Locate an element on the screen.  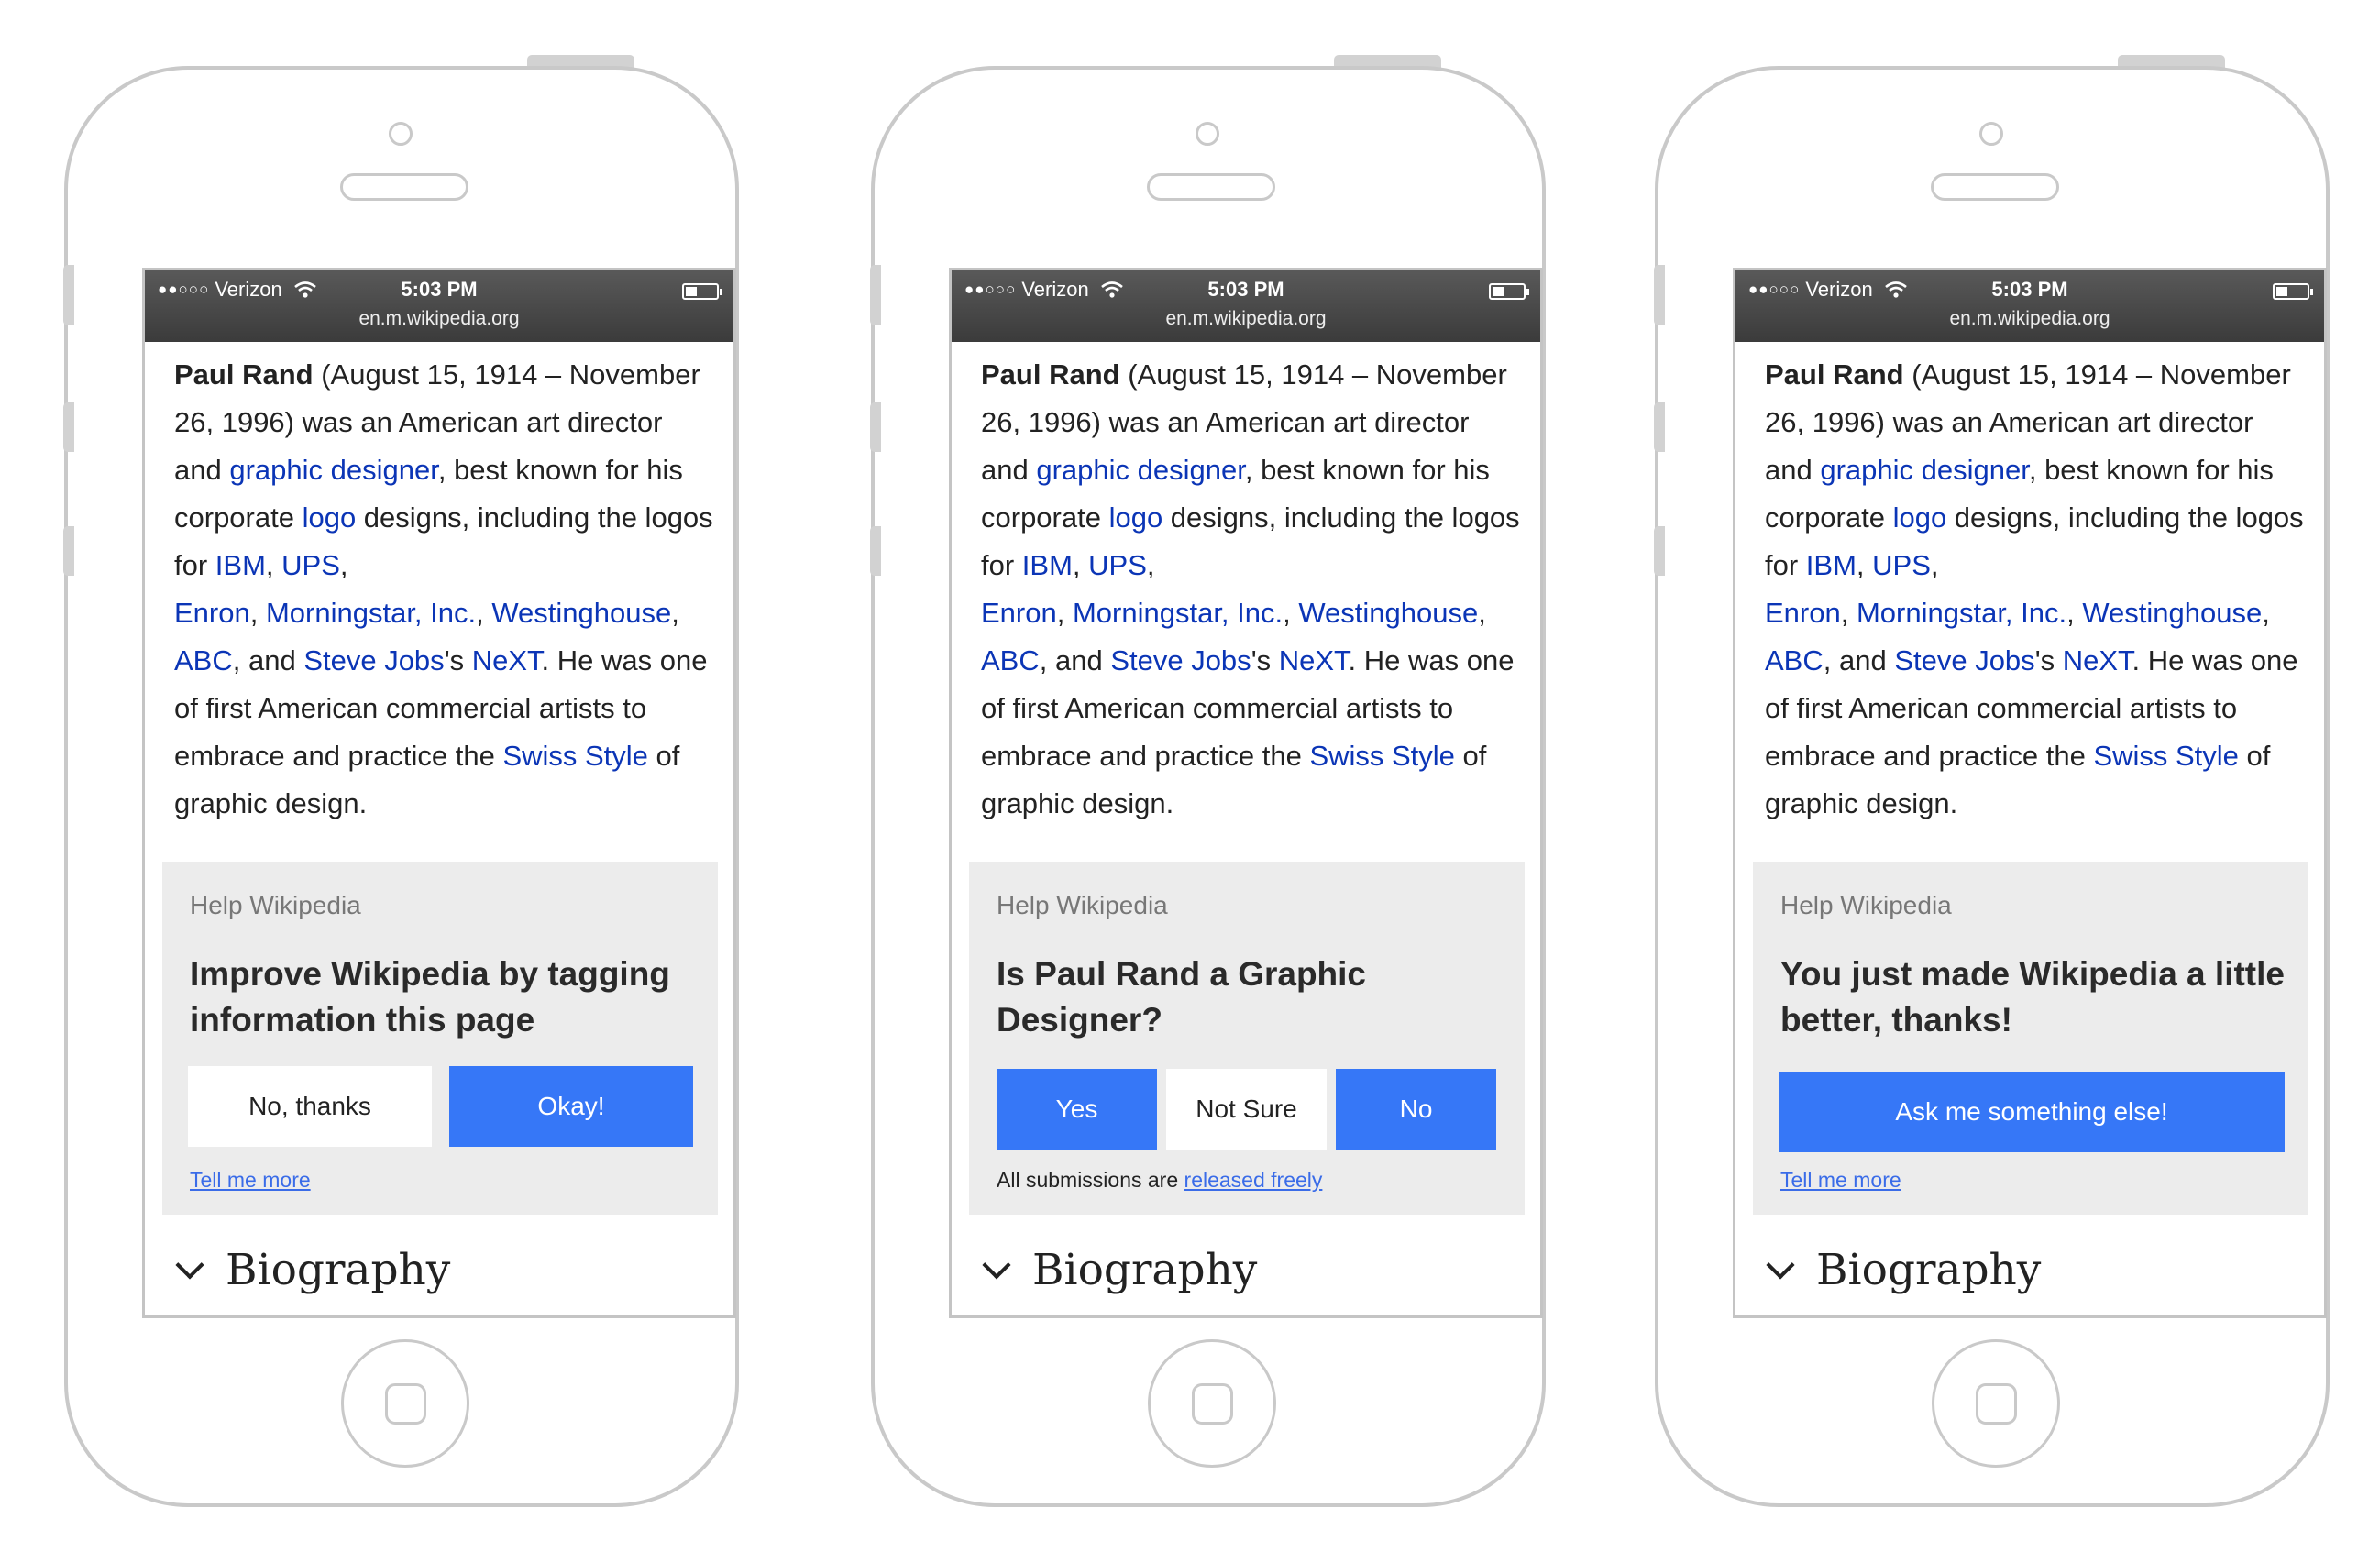
no-thanks-button: No, thanks is located at coordinates (310, 1106).